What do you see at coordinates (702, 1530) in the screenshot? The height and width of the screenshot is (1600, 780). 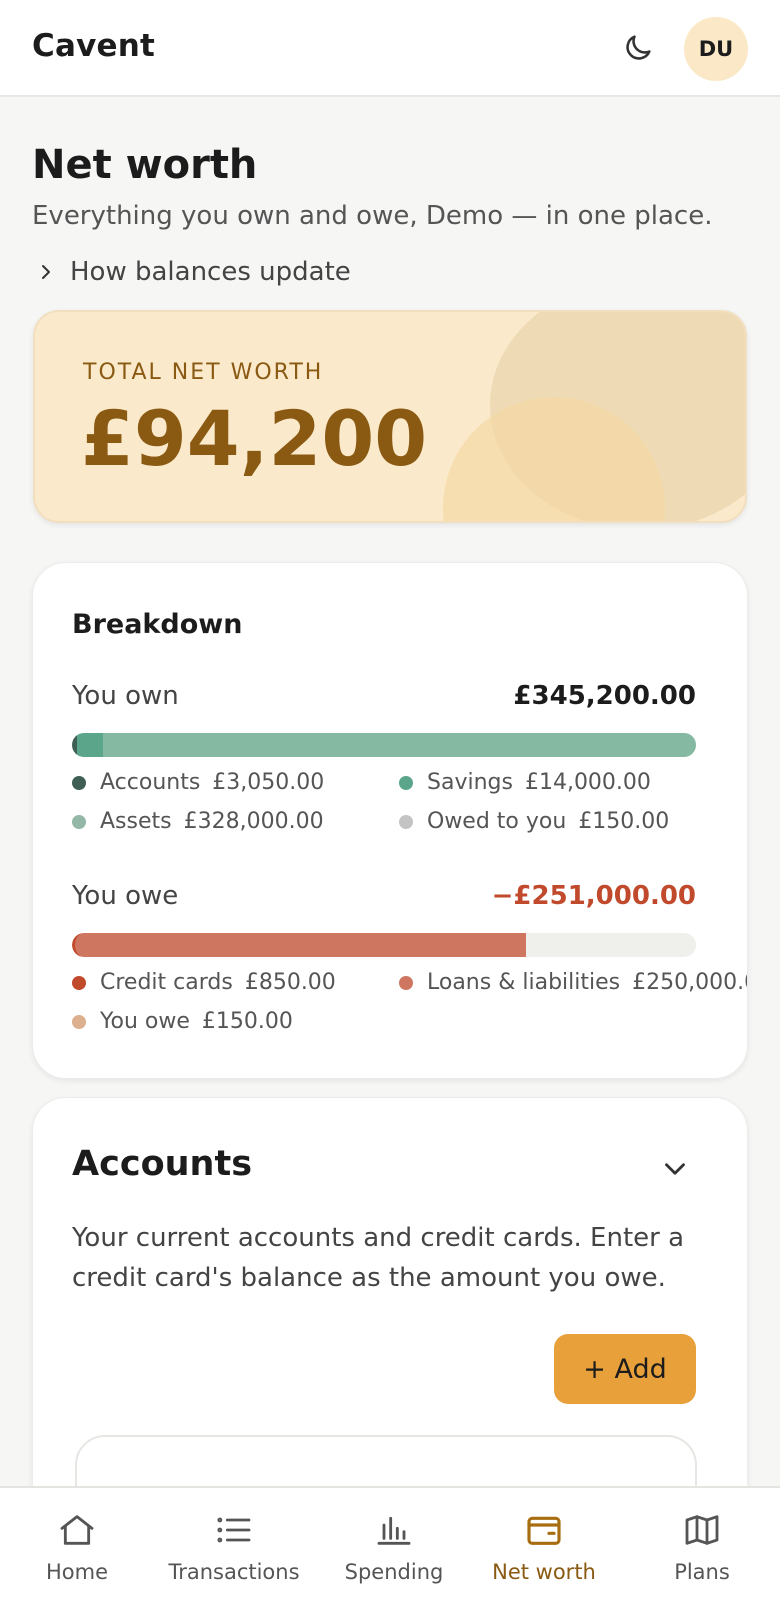 I see `map-icon` at bounding box center [702, 1530].